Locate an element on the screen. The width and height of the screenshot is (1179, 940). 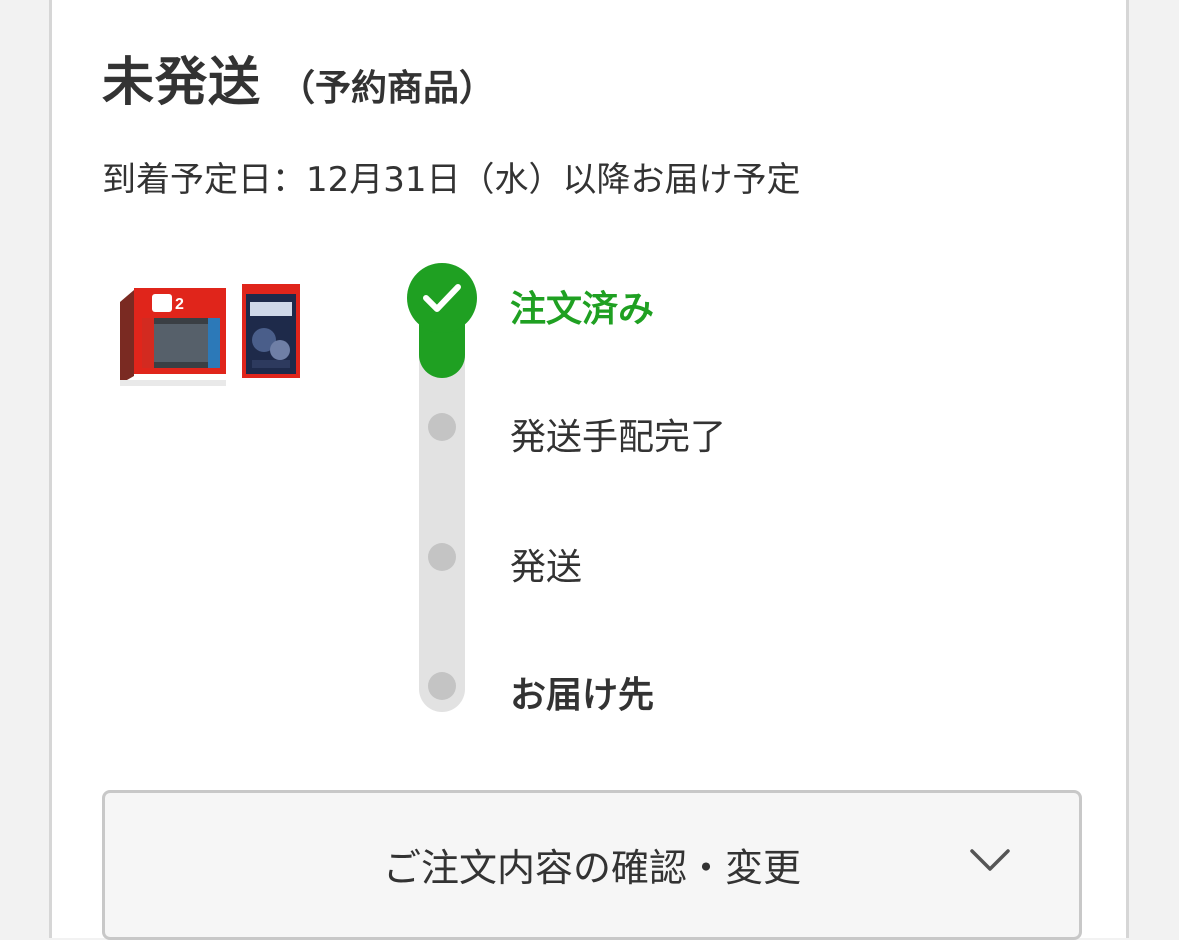
game-box-image is located at coordinates (271, 331).